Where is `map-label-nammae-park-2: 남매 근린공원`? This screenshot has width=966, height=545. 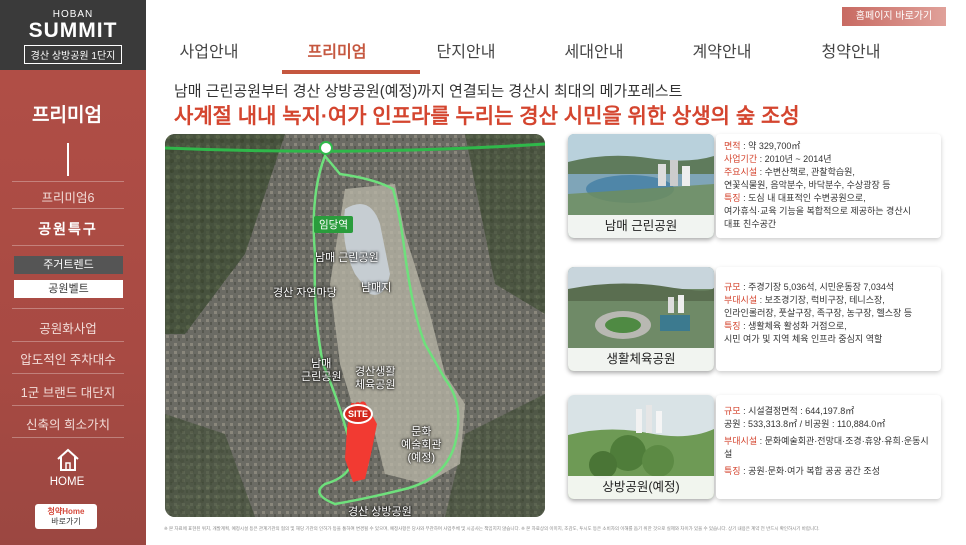
map-label-nammae-park-2: 남매 근린공원 is located at coordinates (321, 370).